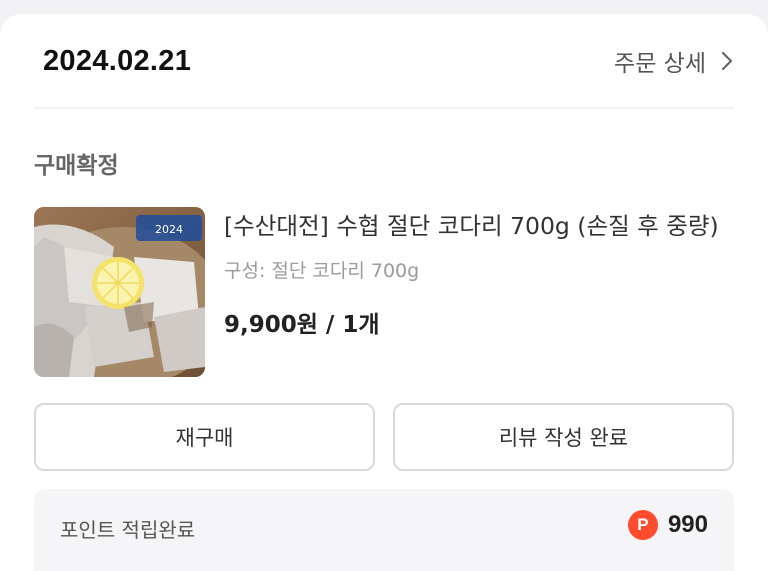 This screenshot has width=768, height=571. I want to click on order-detail-label: 주문 상세, so click(660, 64).